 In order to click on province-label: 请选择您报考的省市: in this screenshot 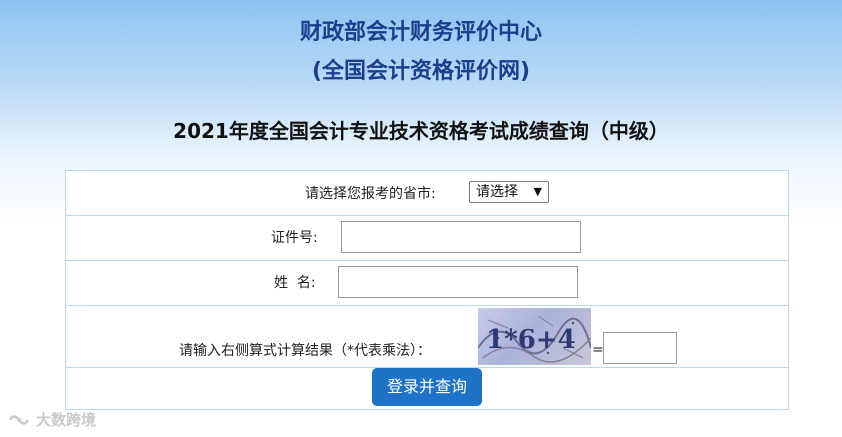, I will do `click(370, 194)`.